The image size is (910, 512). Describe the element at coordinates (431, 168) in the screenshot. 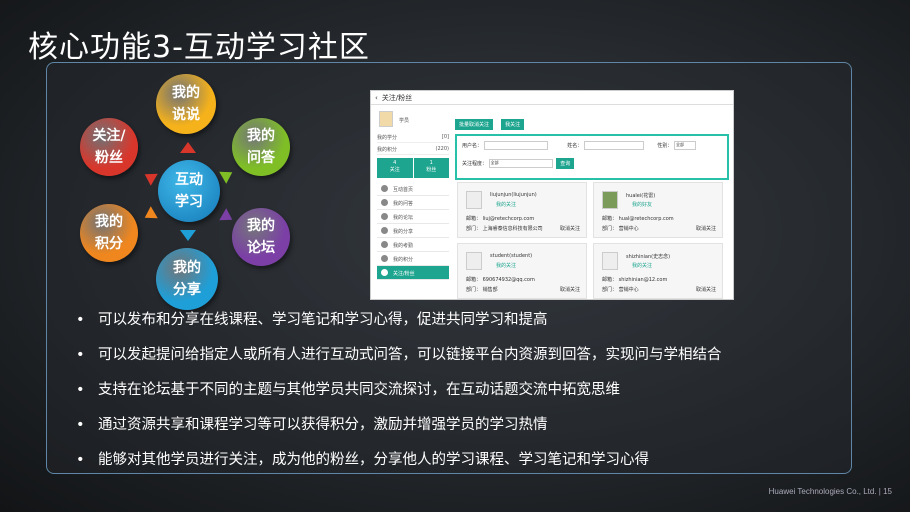

I see `fan-count-tile: 1 粉丝` at that location.